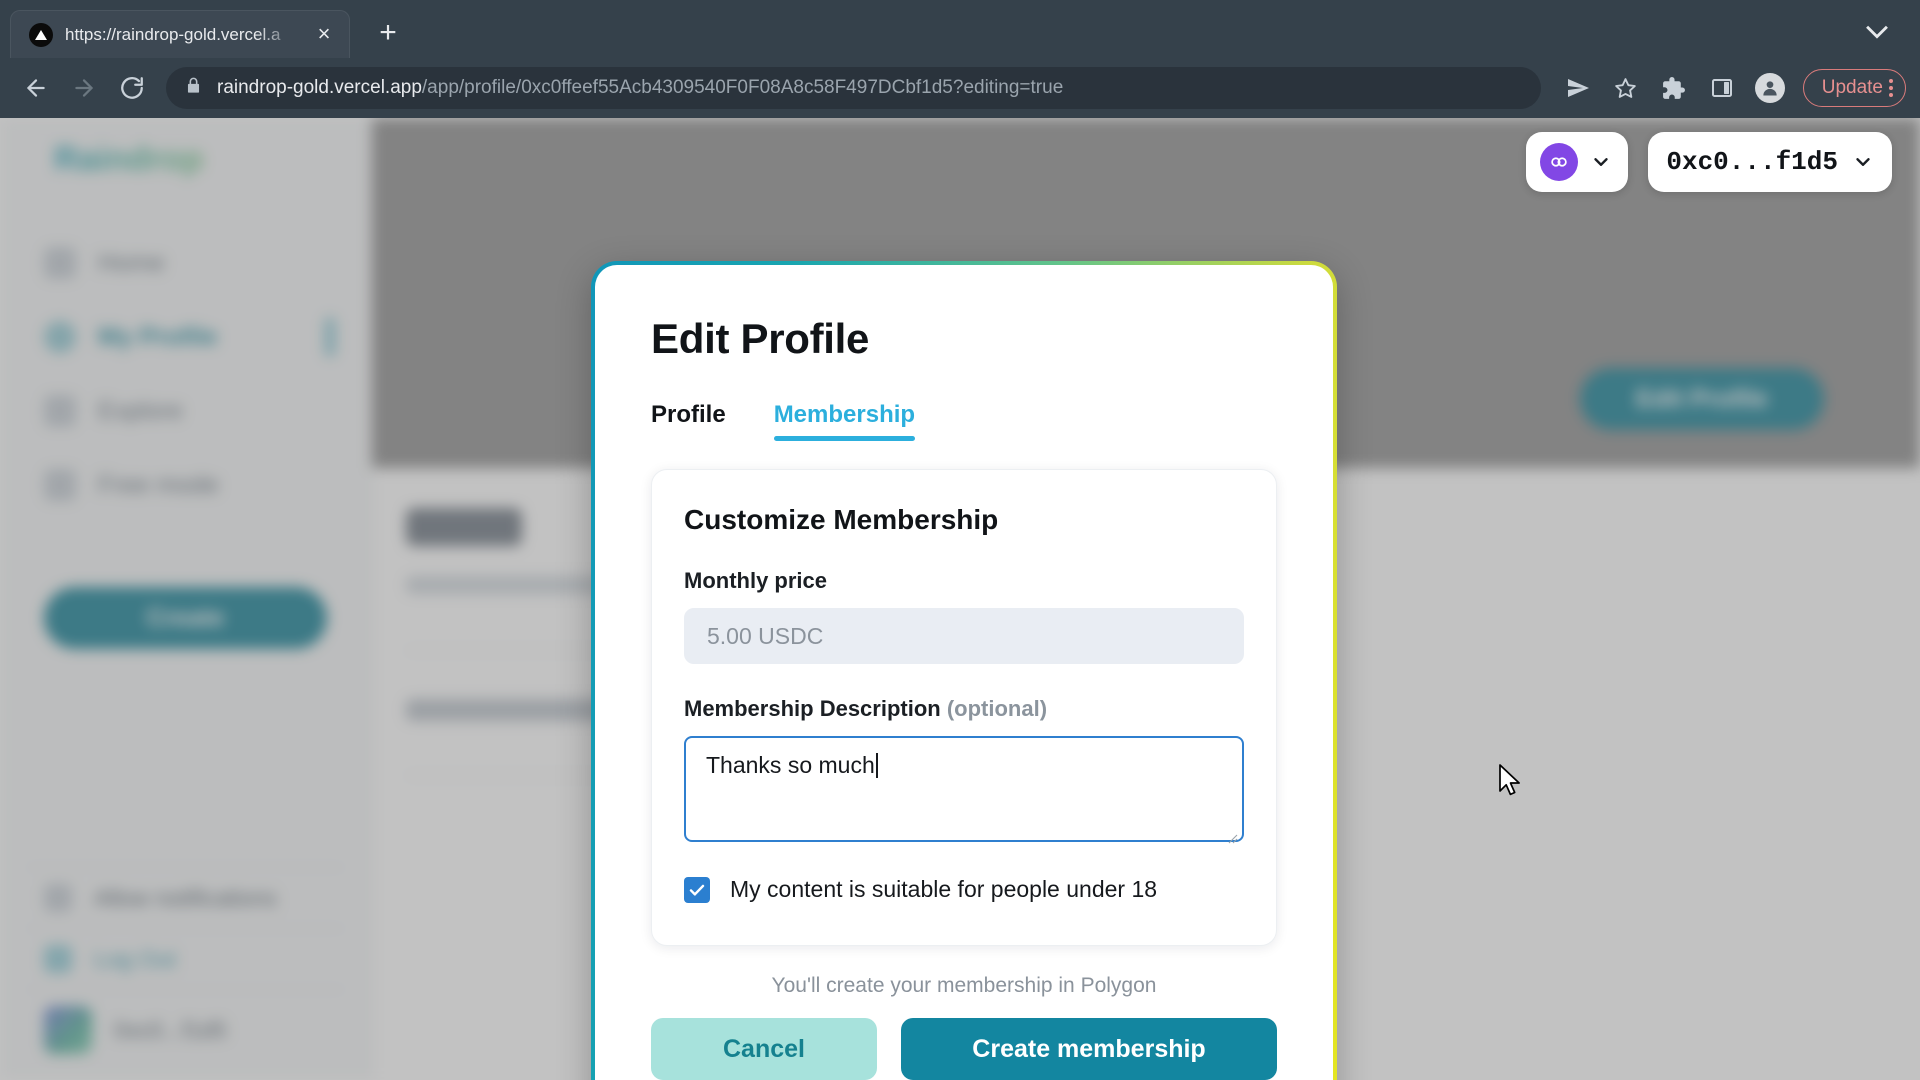 The height and width of the screenshot is (1080, 1920). What do you see at coordinates (1722, 88) in the screenshot?
I see `side-panel-icon` at bounding box center [1722, 88].